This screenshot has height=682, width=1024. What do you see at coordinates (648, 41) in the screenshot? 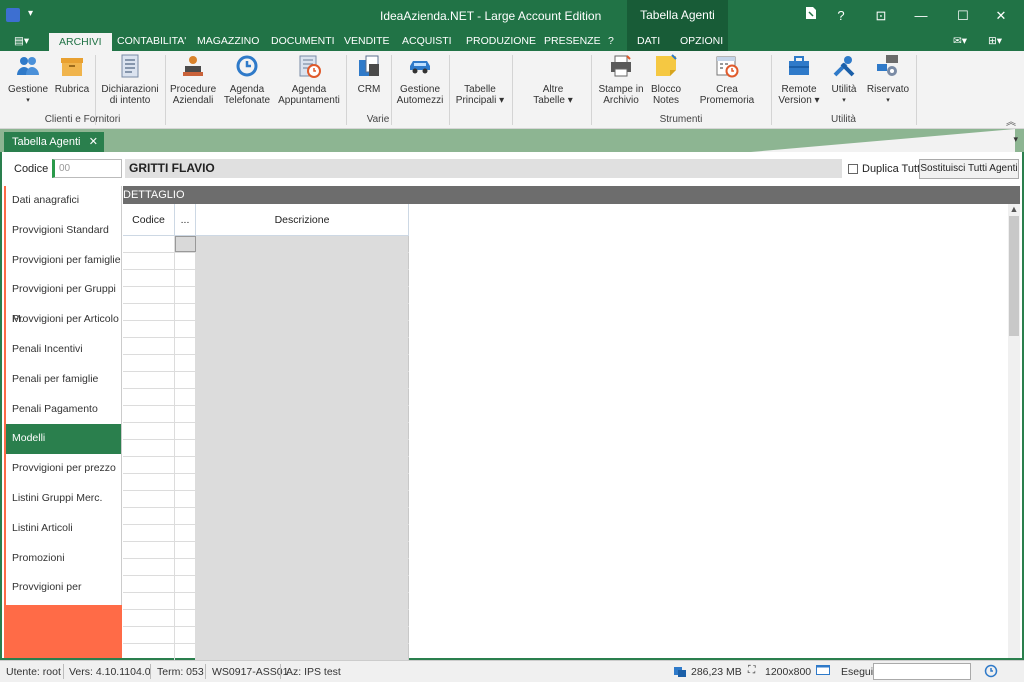
I see `tab-dati: DATI` at bounding box center [648, 41].